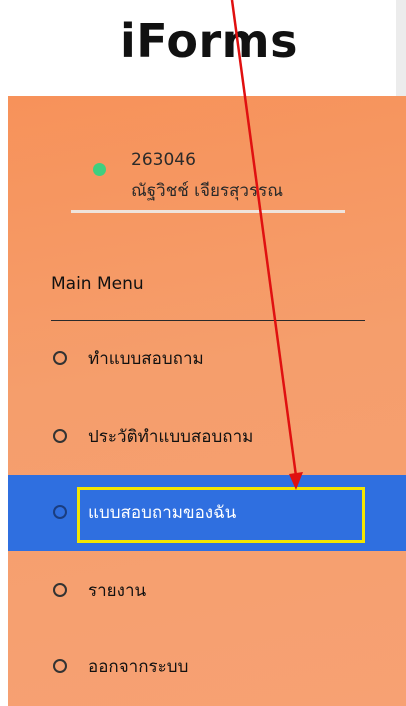 This screenshot has width=406, height=706. Describe the element at coordinates (117, 591) in the screenshot. I see `menu-item-label: รายงาน` at that location.